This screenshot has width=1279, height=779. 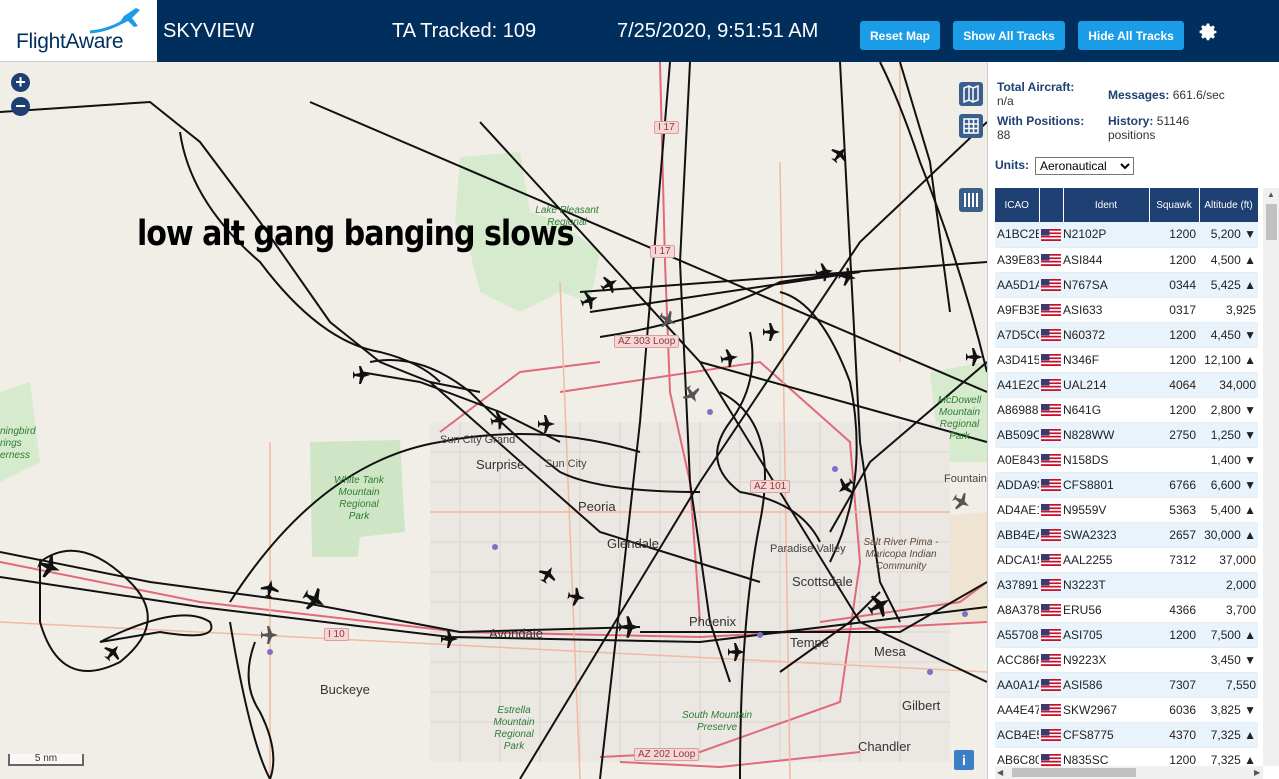 I want to click on row-altitude: 4,450 ▼, so click(x=1228, y=335).